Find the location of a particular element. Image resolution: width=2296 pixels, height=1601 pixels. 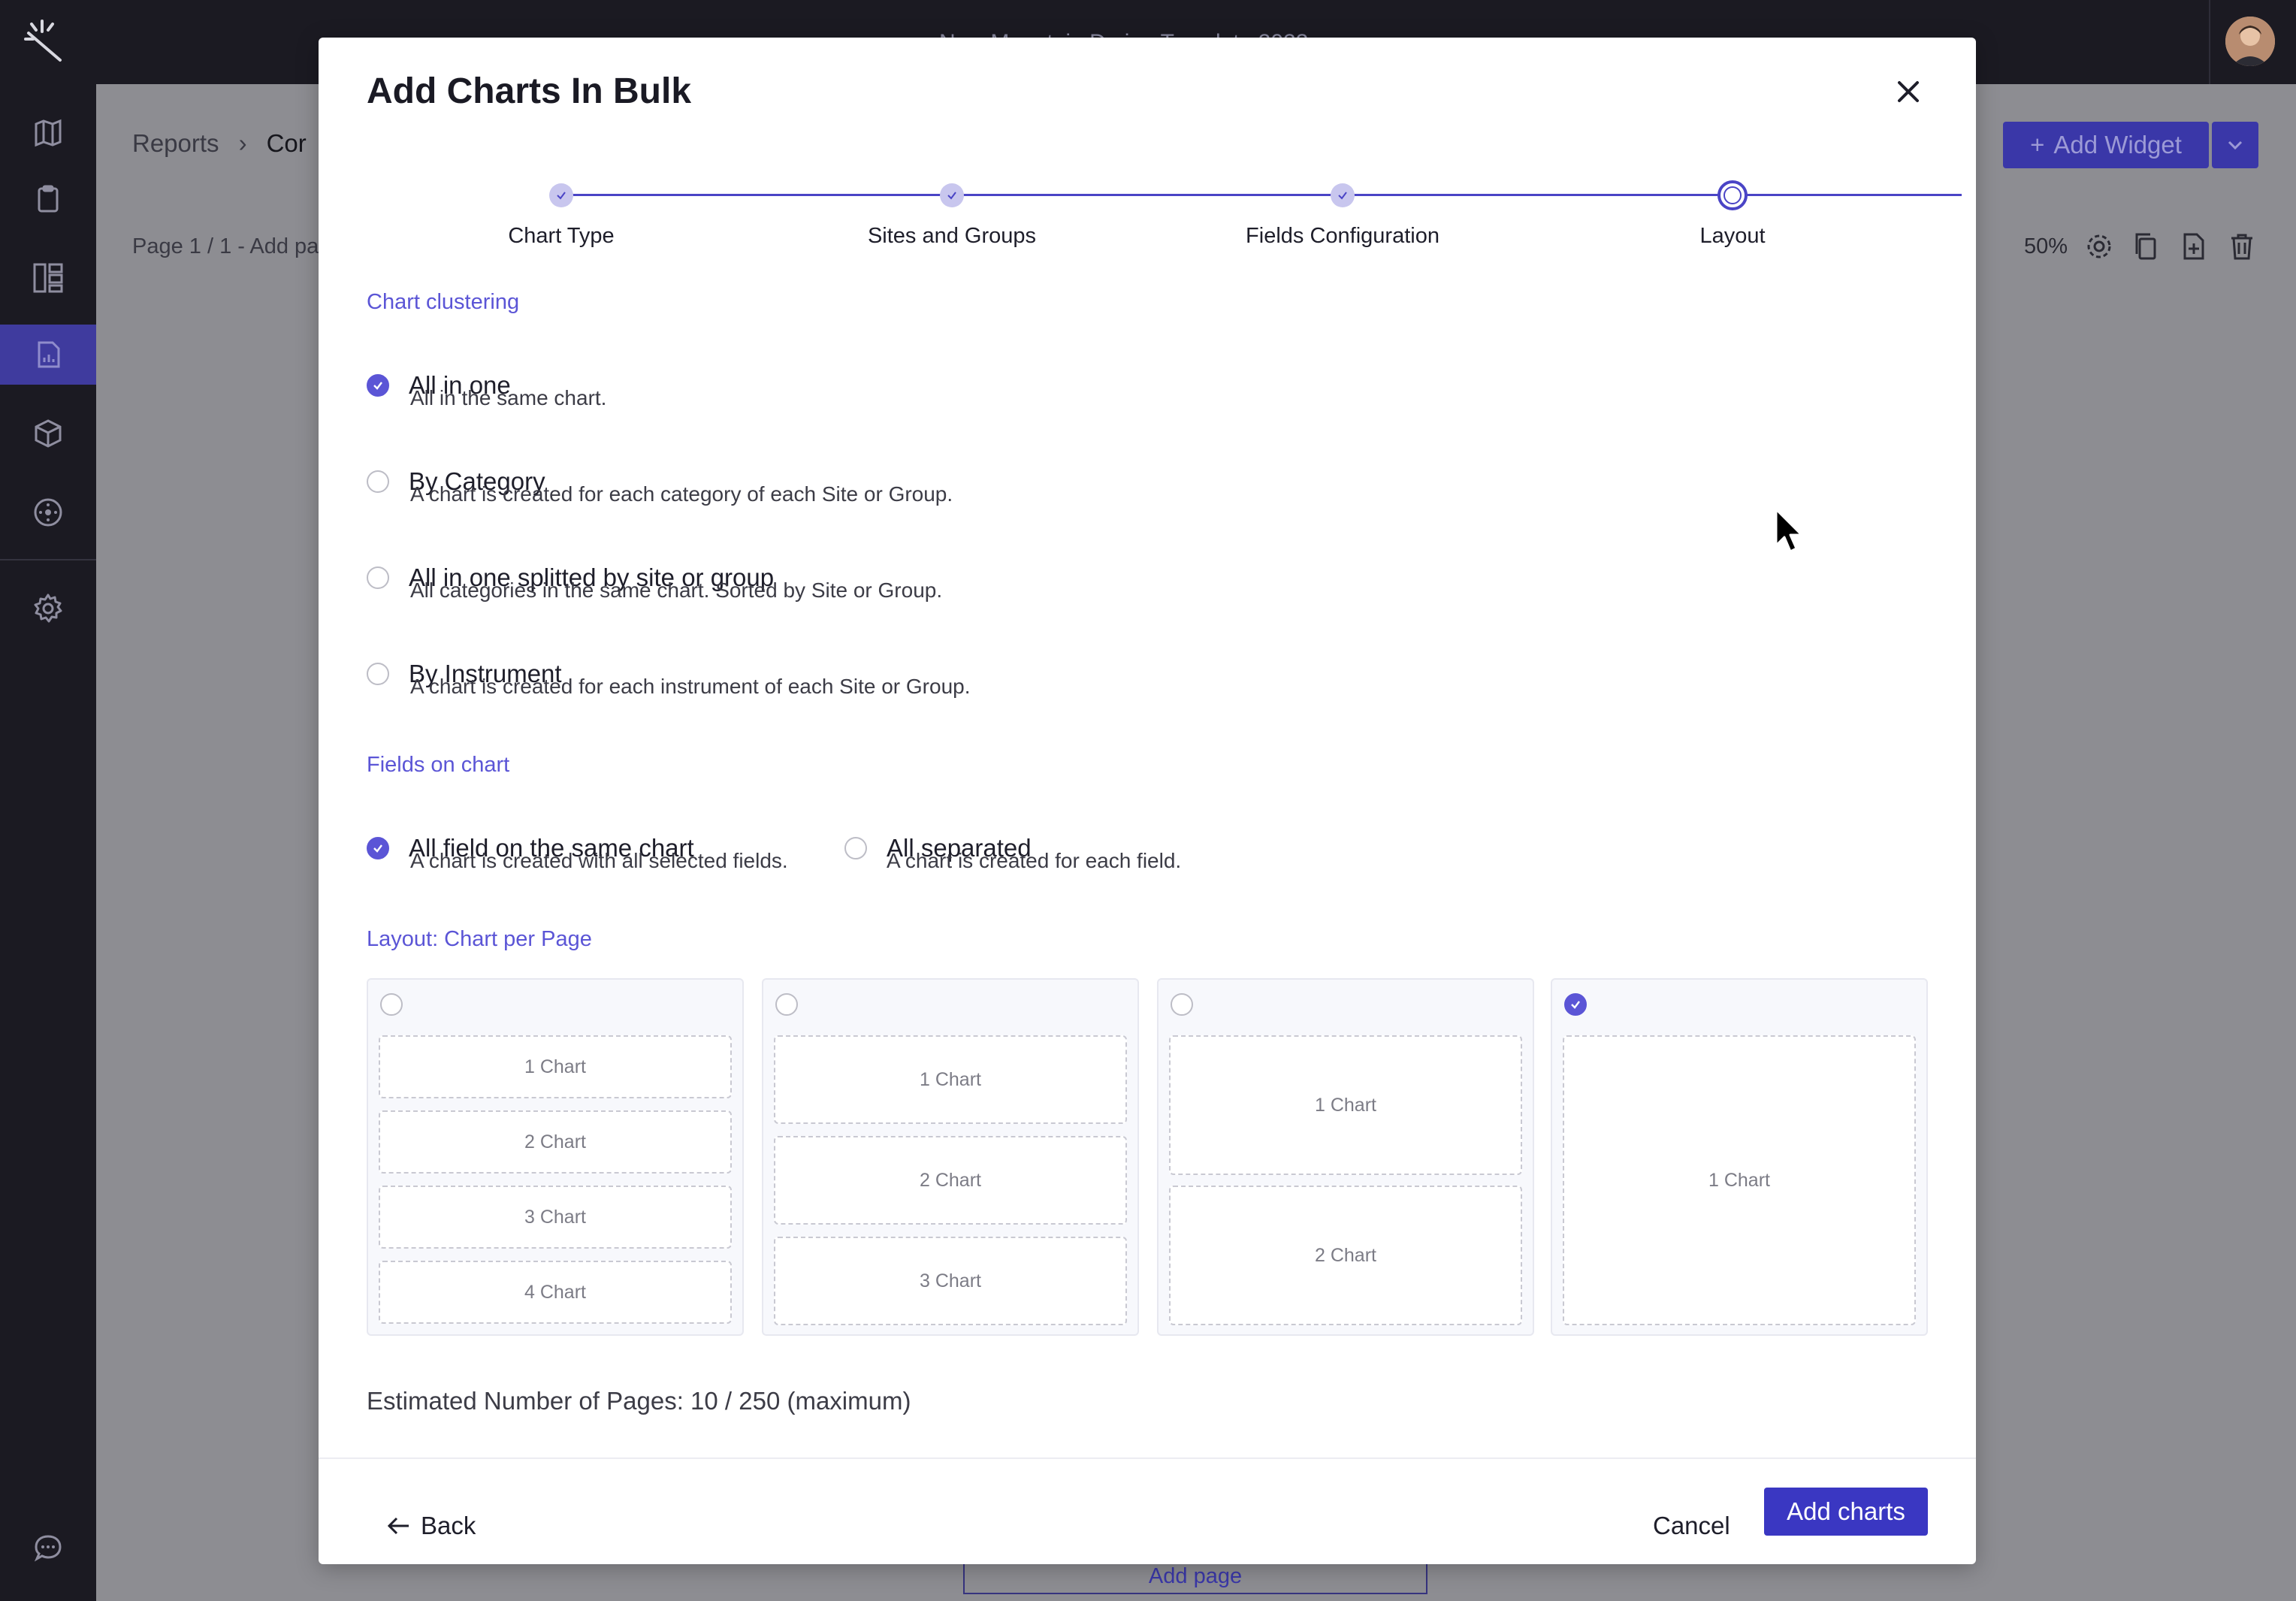

option-description: All in the same chart. is located at coordinates (509, 397).